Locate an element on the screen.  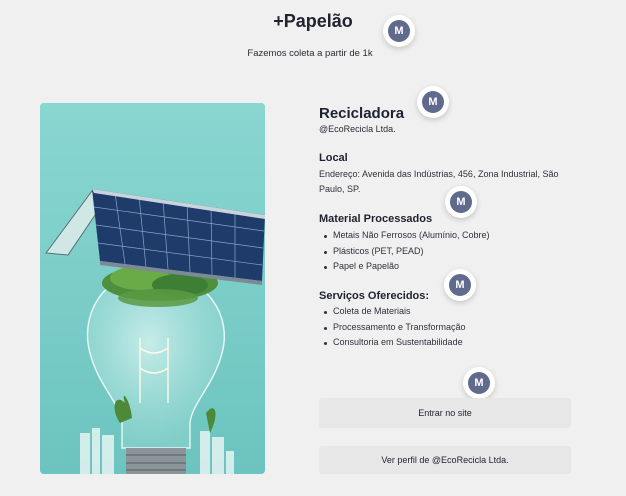
list-item: Plásticos (PET, PEAD) is located at coordinates (406, 252).